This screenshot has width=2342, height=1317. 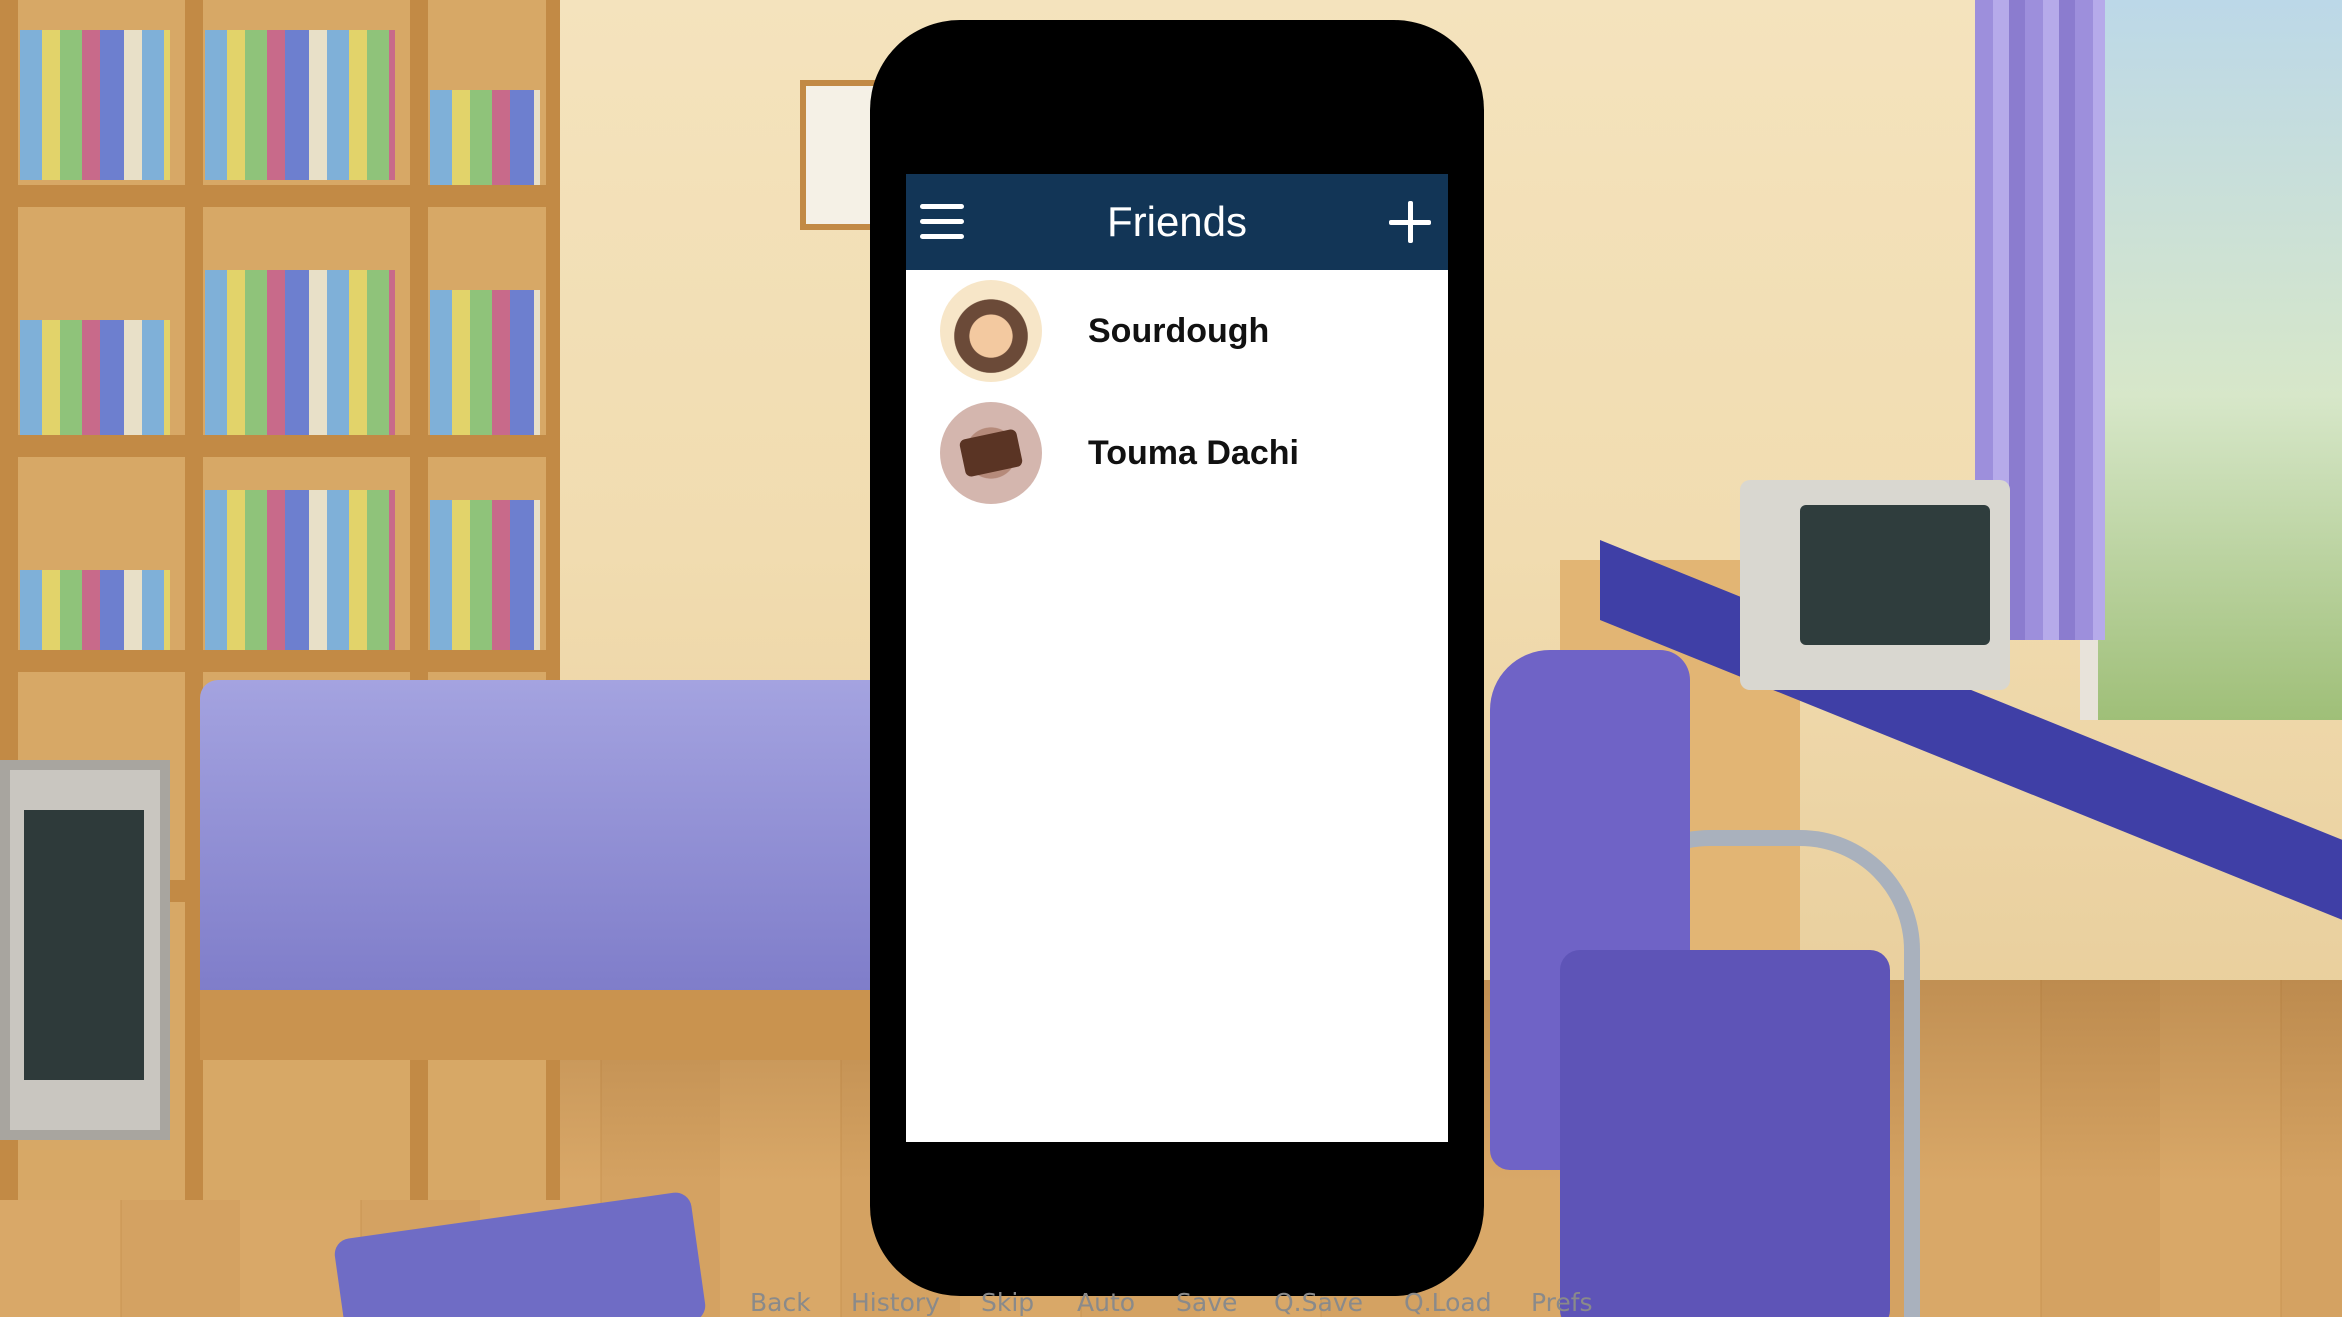 I want to click on friend-name: Sourdough, so click(x=1179, y=331).